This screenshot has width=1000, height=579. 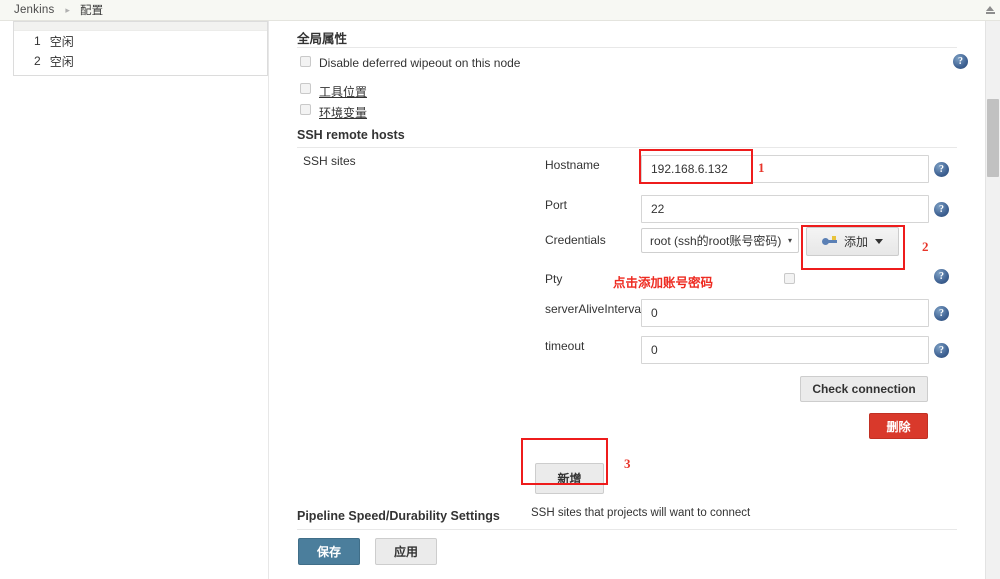 What do you see at coordinates (329, 161) in the screenshot?
I see `ssh-sites-label: SSH sites` at bounding box center [329, 161].